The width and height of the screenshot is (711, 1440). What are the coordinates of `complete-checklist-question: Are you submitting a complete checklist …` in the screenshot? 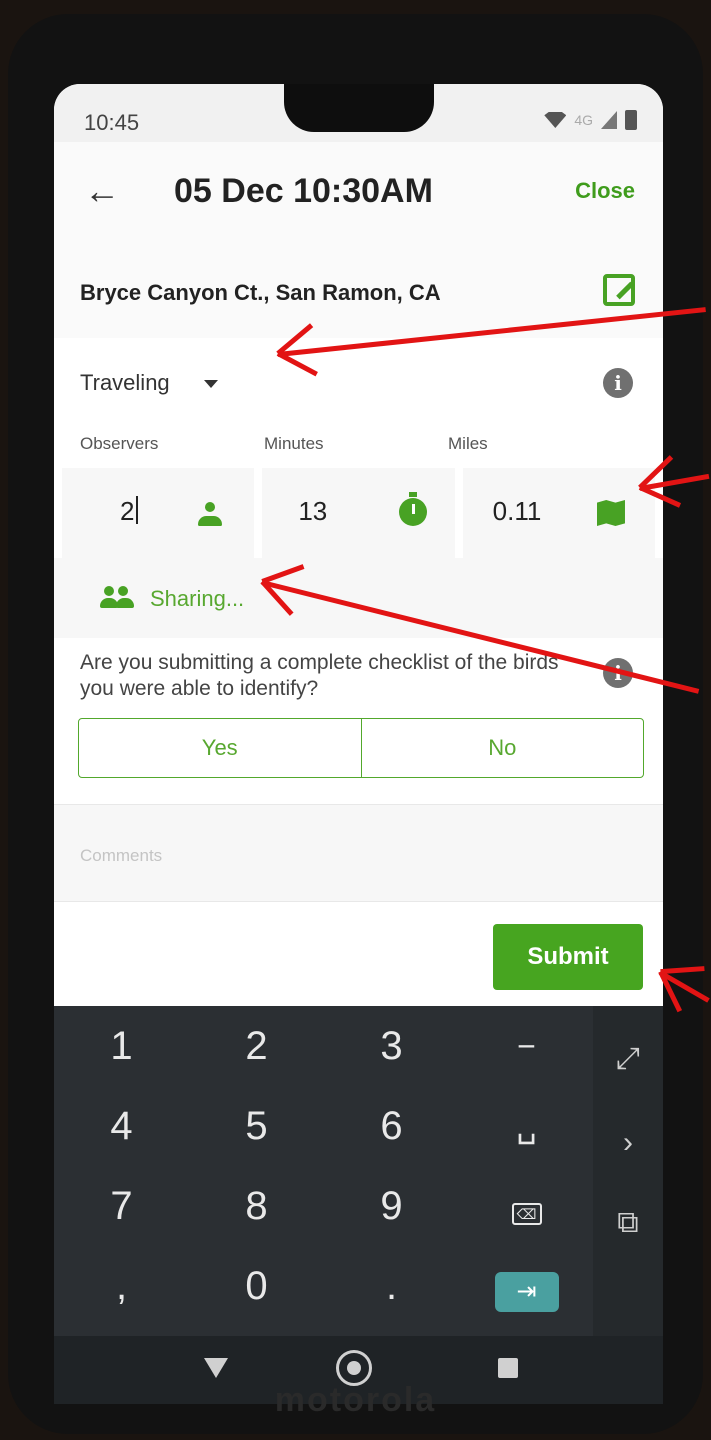 It's located at (319, 675).